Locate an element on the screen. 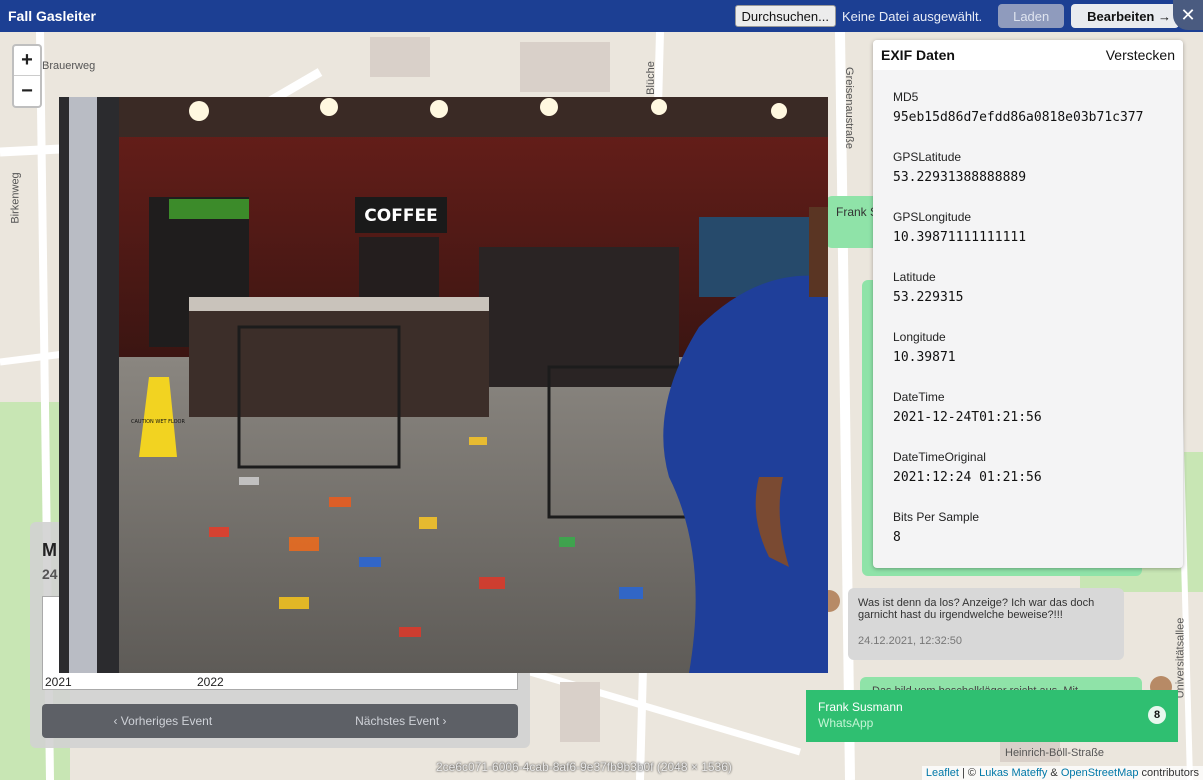 The height and width of the screenshot is (780, 1203). app-title: Fall Gasleiter is located at coordinates (52, 16).